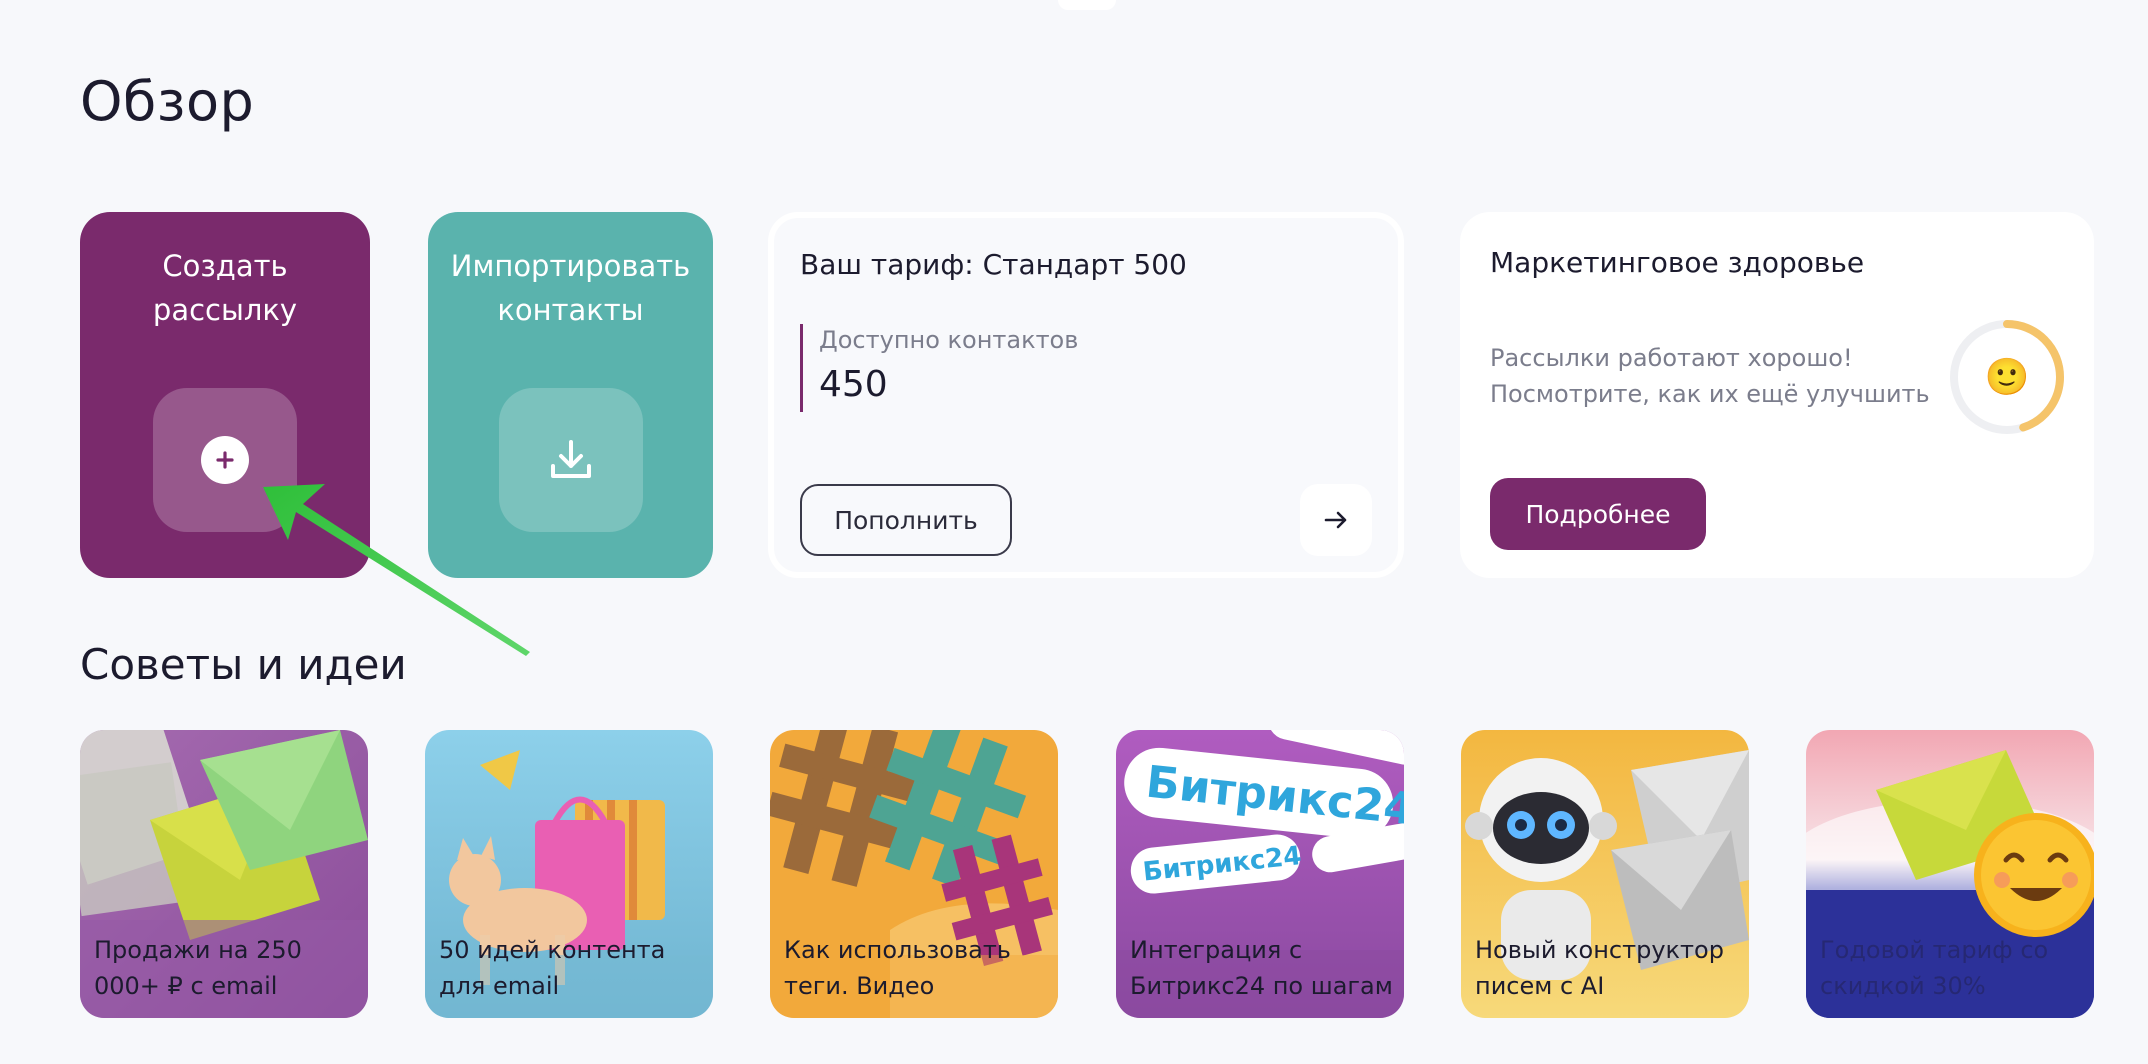  I want to click on top-tab-handle, so click(1087, 5).